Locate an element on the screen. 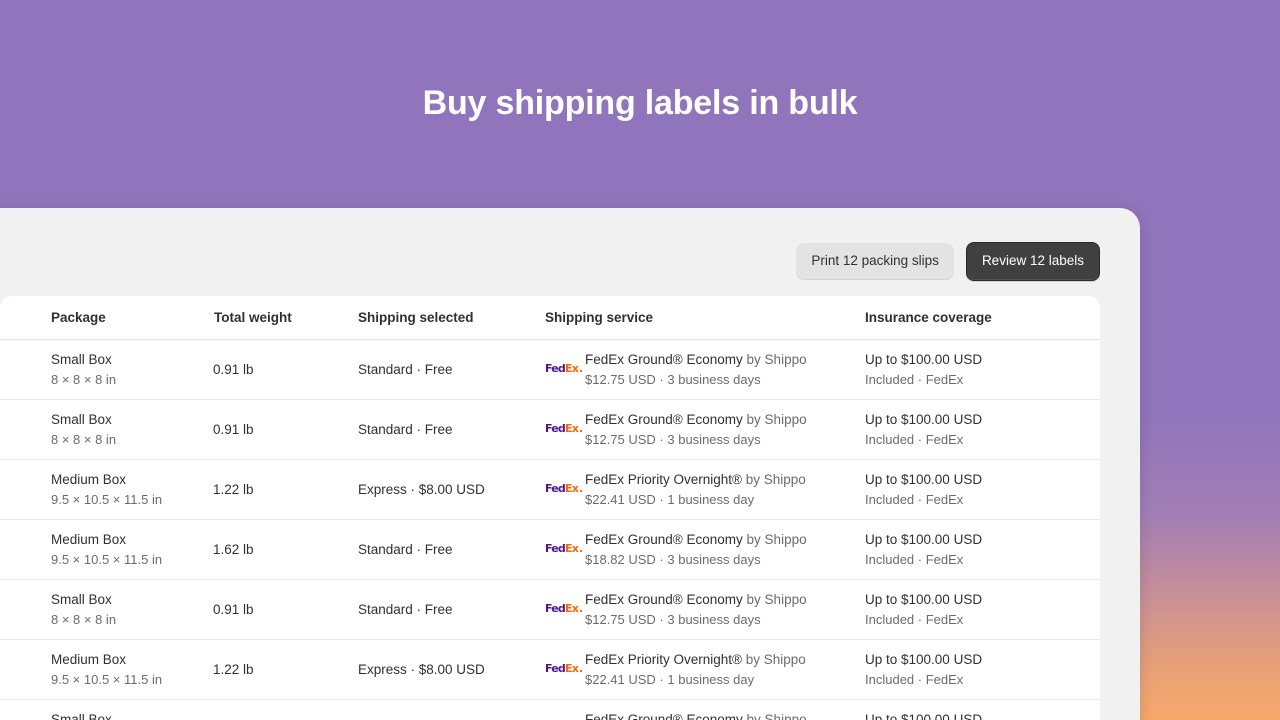  insurance-coverage-cell: Up to $100.00 USDIncluded · FedEx is located at coordinates (982, 715).